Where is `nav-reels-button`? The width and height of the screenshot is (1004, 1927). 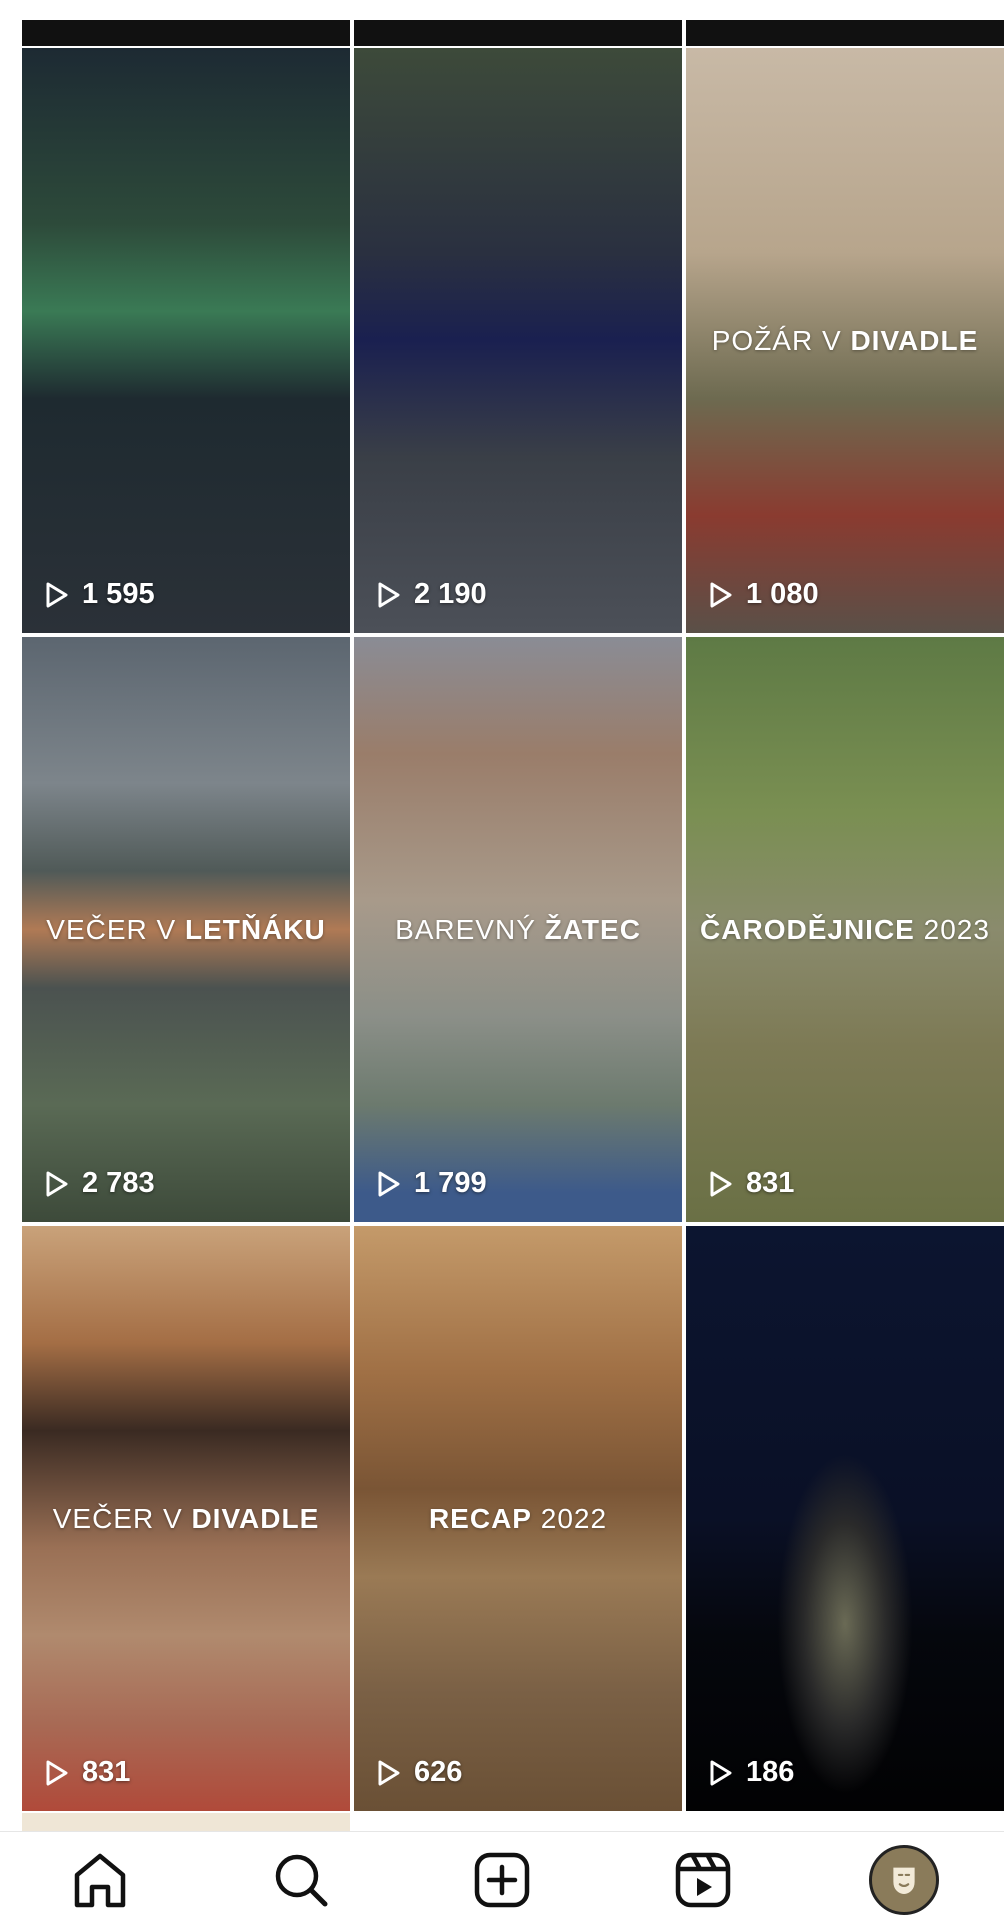 nav-reels-button is located at coordinates (703, 1880).